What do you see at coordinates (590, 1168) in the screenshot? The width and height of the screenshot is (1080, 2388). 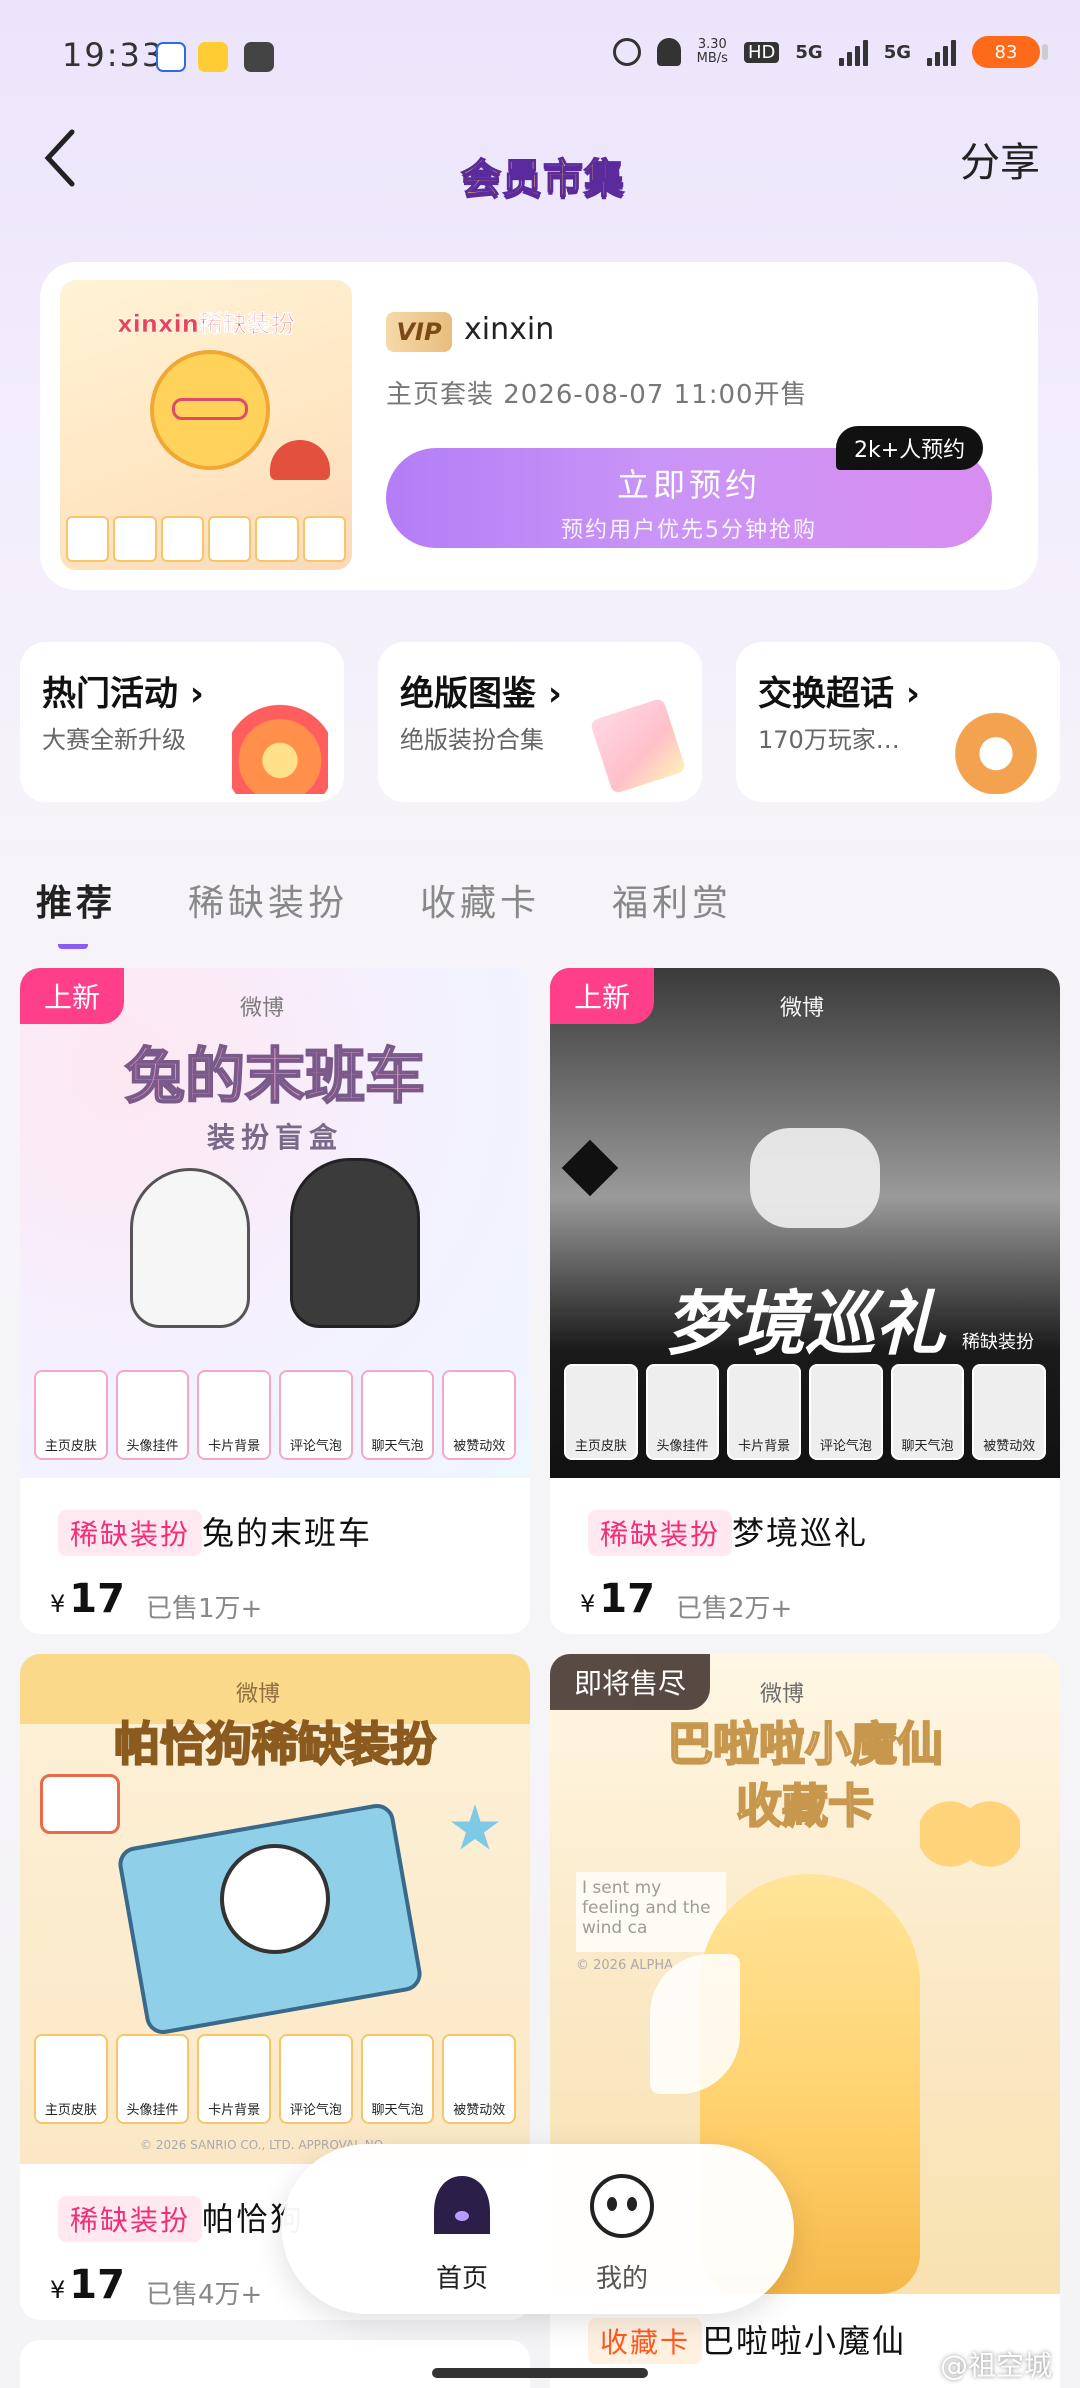 I see `star-sparkle-icon` at bounding box center [590, 1168].